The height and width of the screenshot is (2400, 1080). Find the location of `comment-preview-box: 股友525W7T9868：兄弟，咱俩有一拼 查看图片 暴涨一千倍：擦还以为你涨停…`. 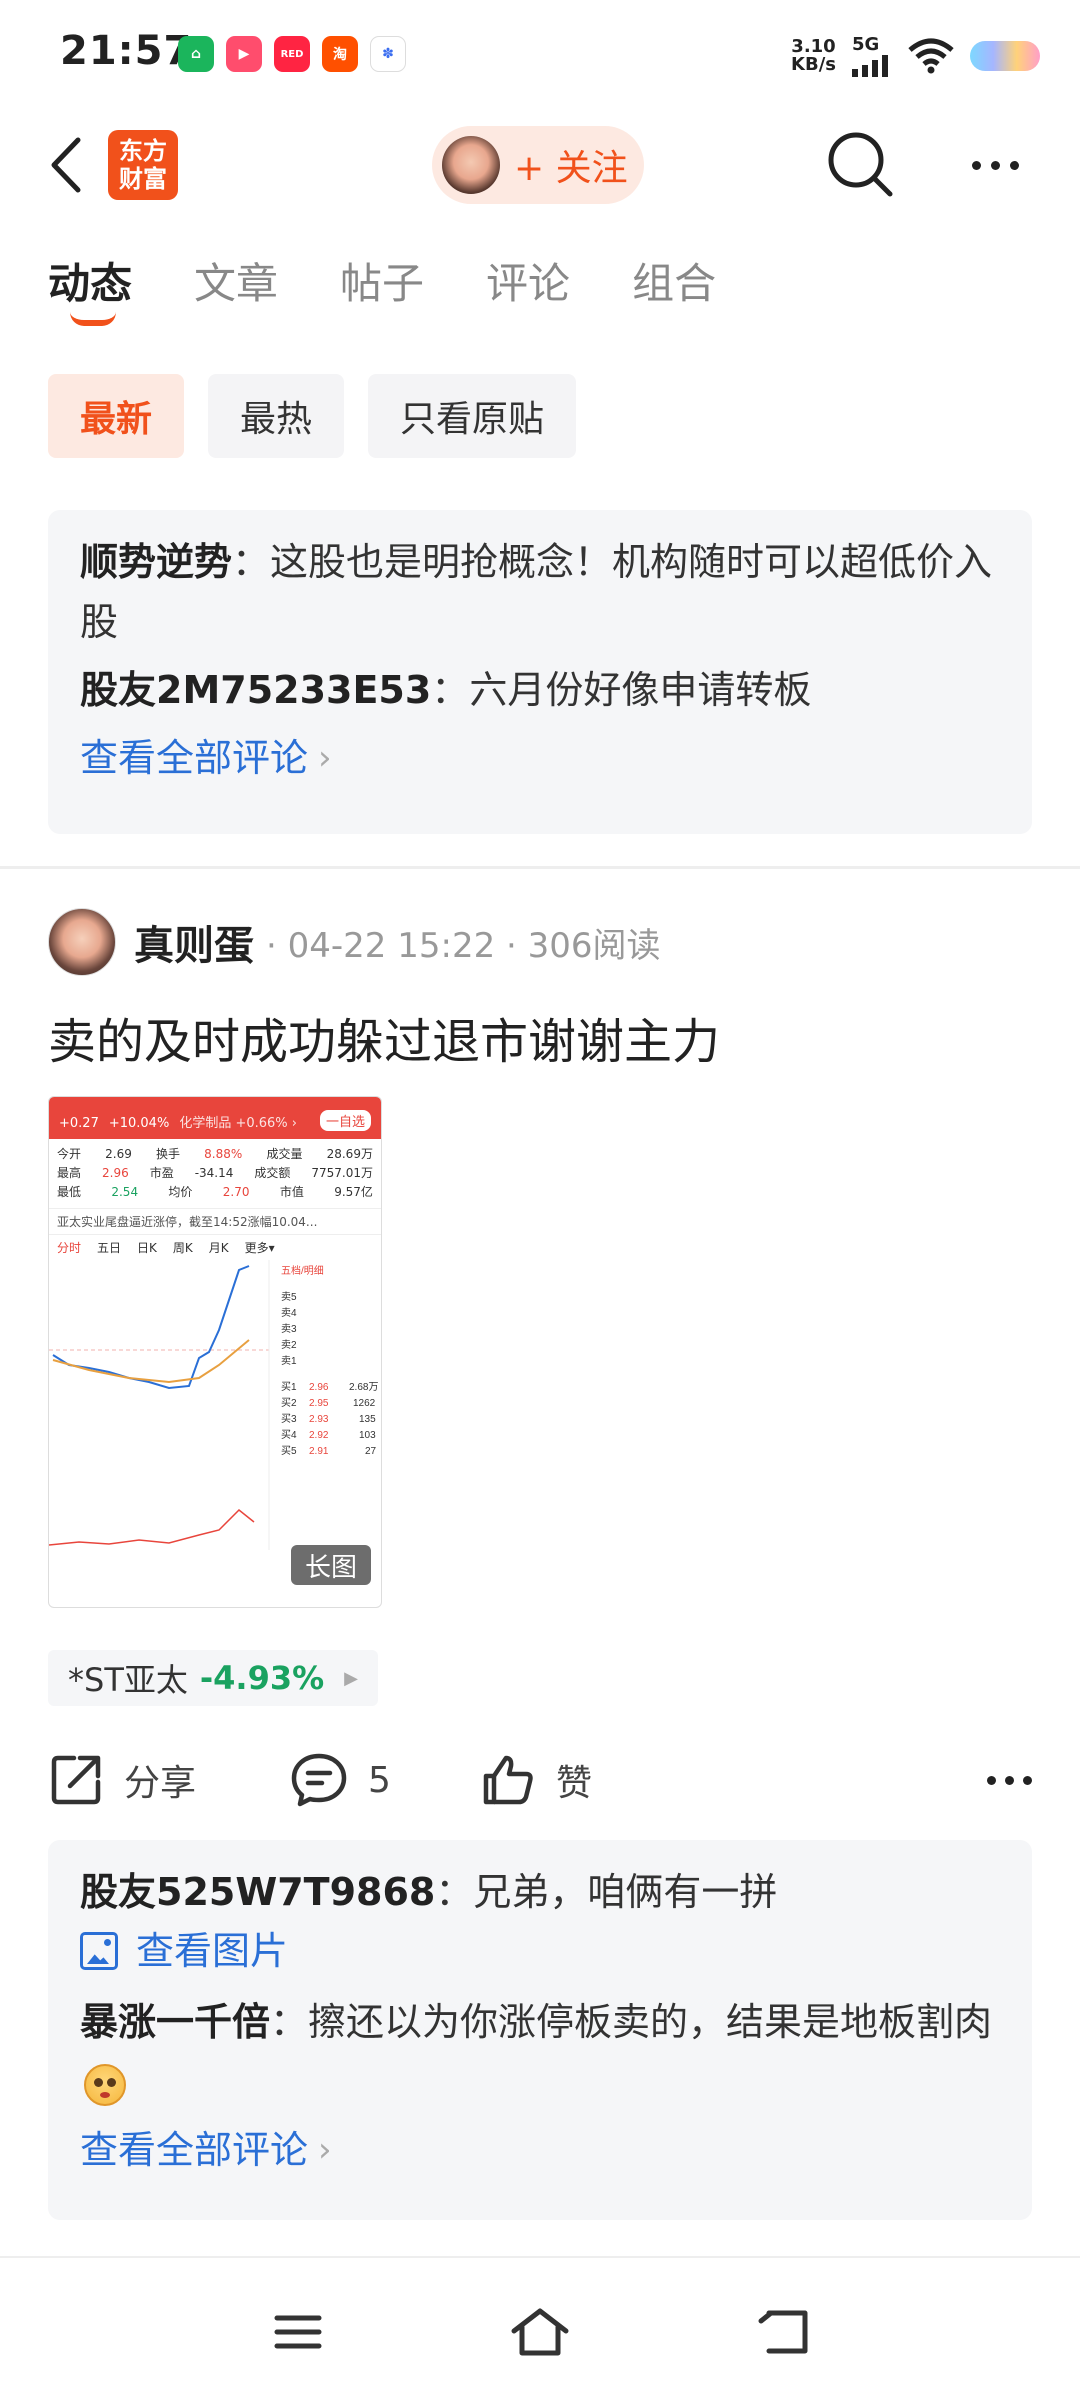

comment-preview-box: 股友525W7T9868：兄弟，咱俩有一拼 查看图片 暴涨一千倍：擦还以为你涨停… is located at coordinates (540, 2030).